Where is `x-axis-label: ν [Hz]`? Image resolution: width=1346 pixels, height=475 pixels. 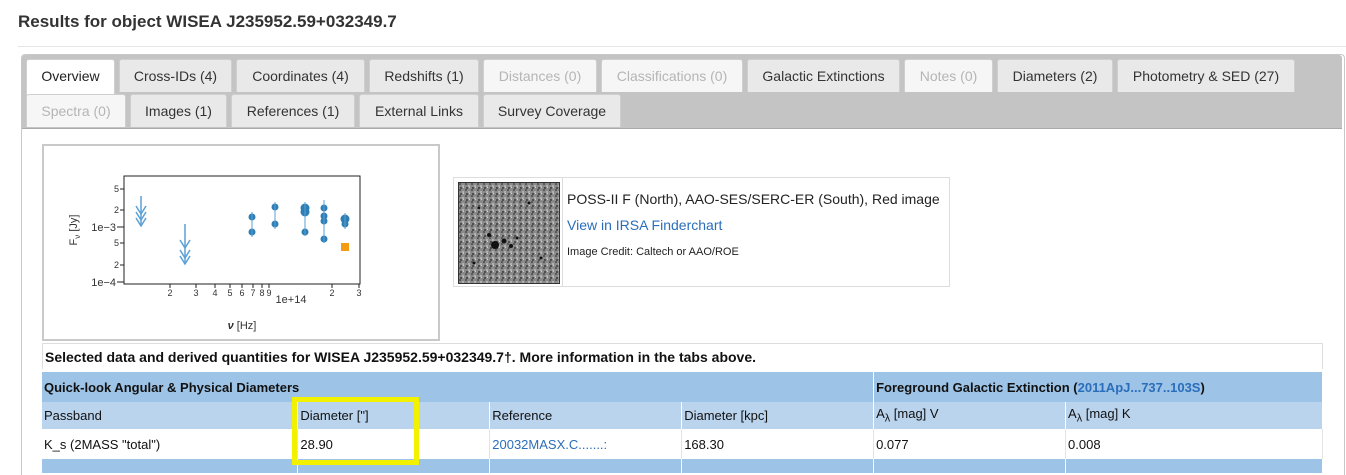 x-axis-label: ν [Hz] is located at coordinates (242, 326).